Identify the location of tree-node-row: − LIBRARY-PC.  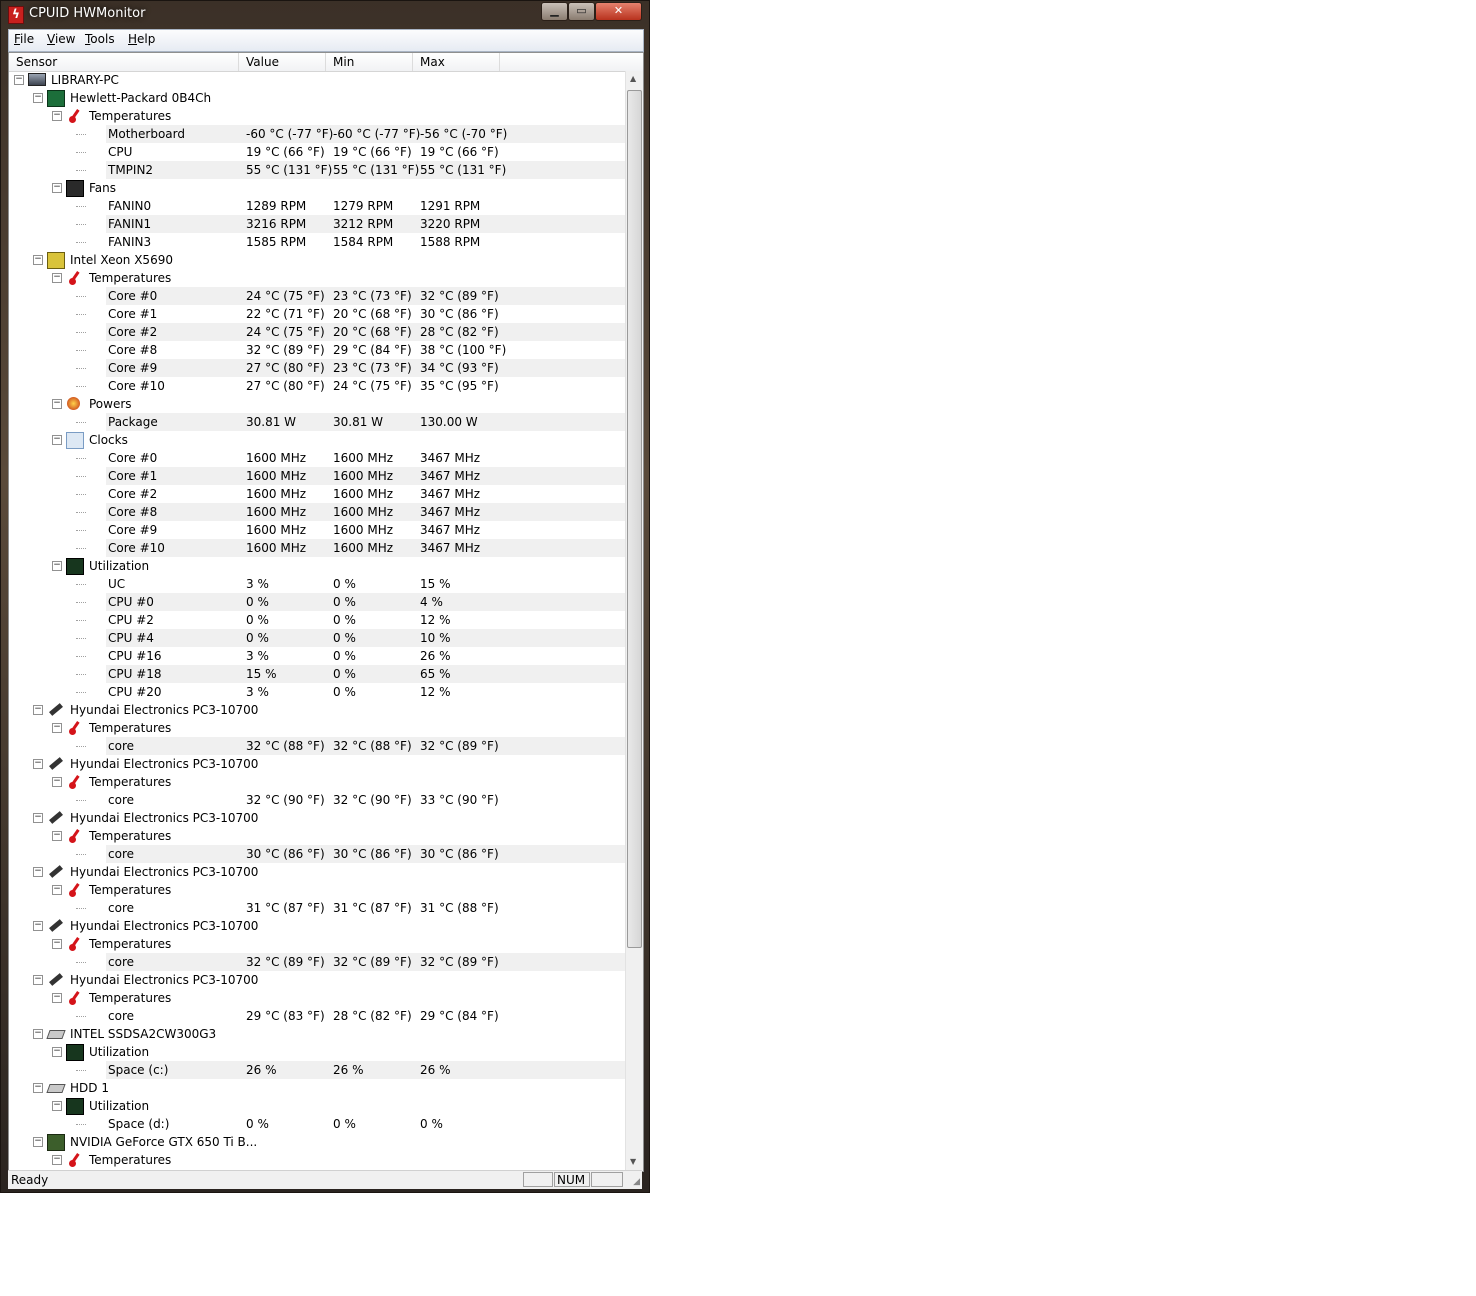
(317, 80).